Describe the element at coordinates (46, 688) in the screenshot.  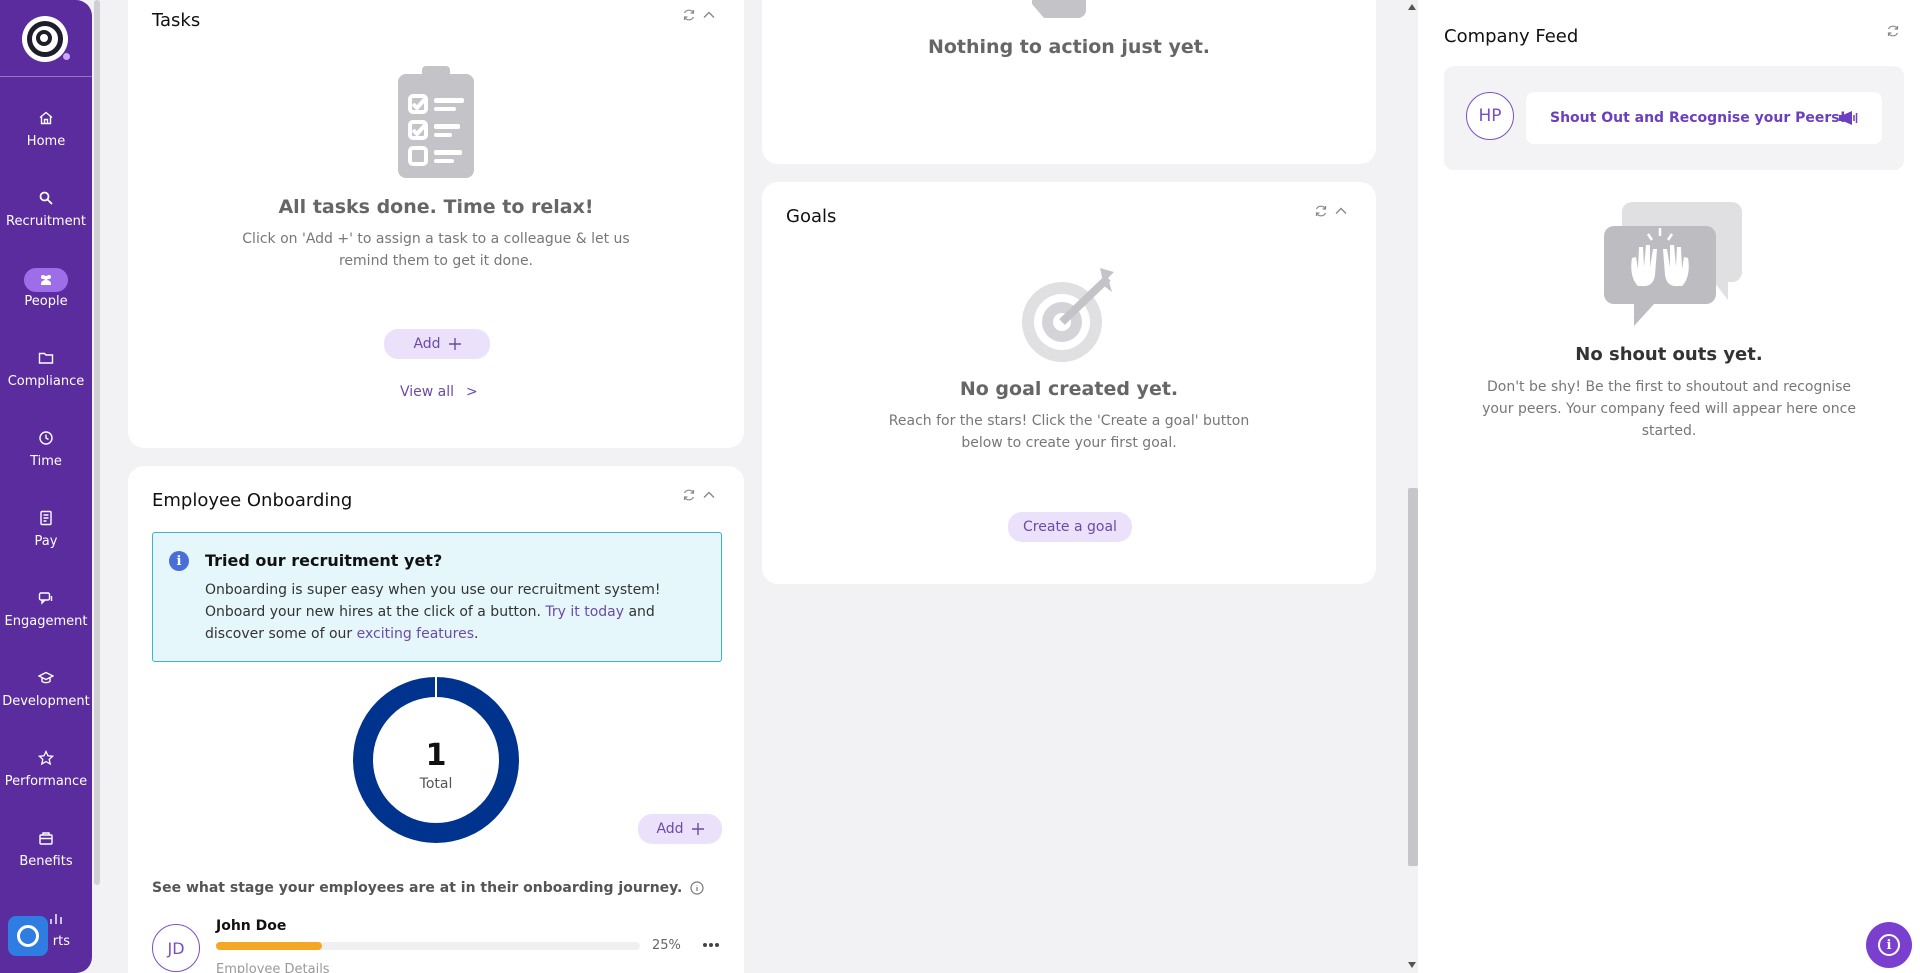
I see `sidebar-item-development: Development` at that location.